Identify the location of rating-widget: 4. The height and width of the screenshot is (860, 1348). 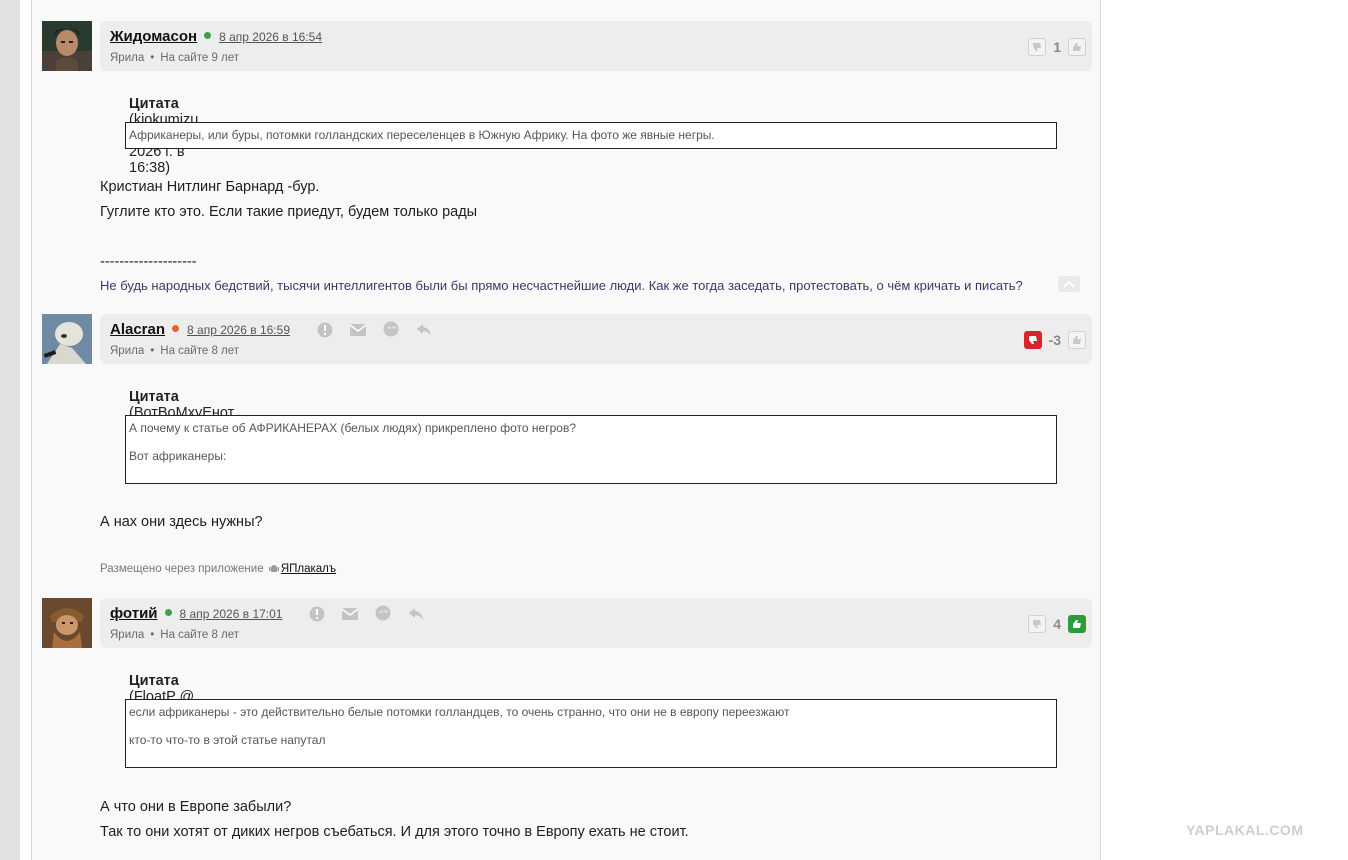
(1057, 624).